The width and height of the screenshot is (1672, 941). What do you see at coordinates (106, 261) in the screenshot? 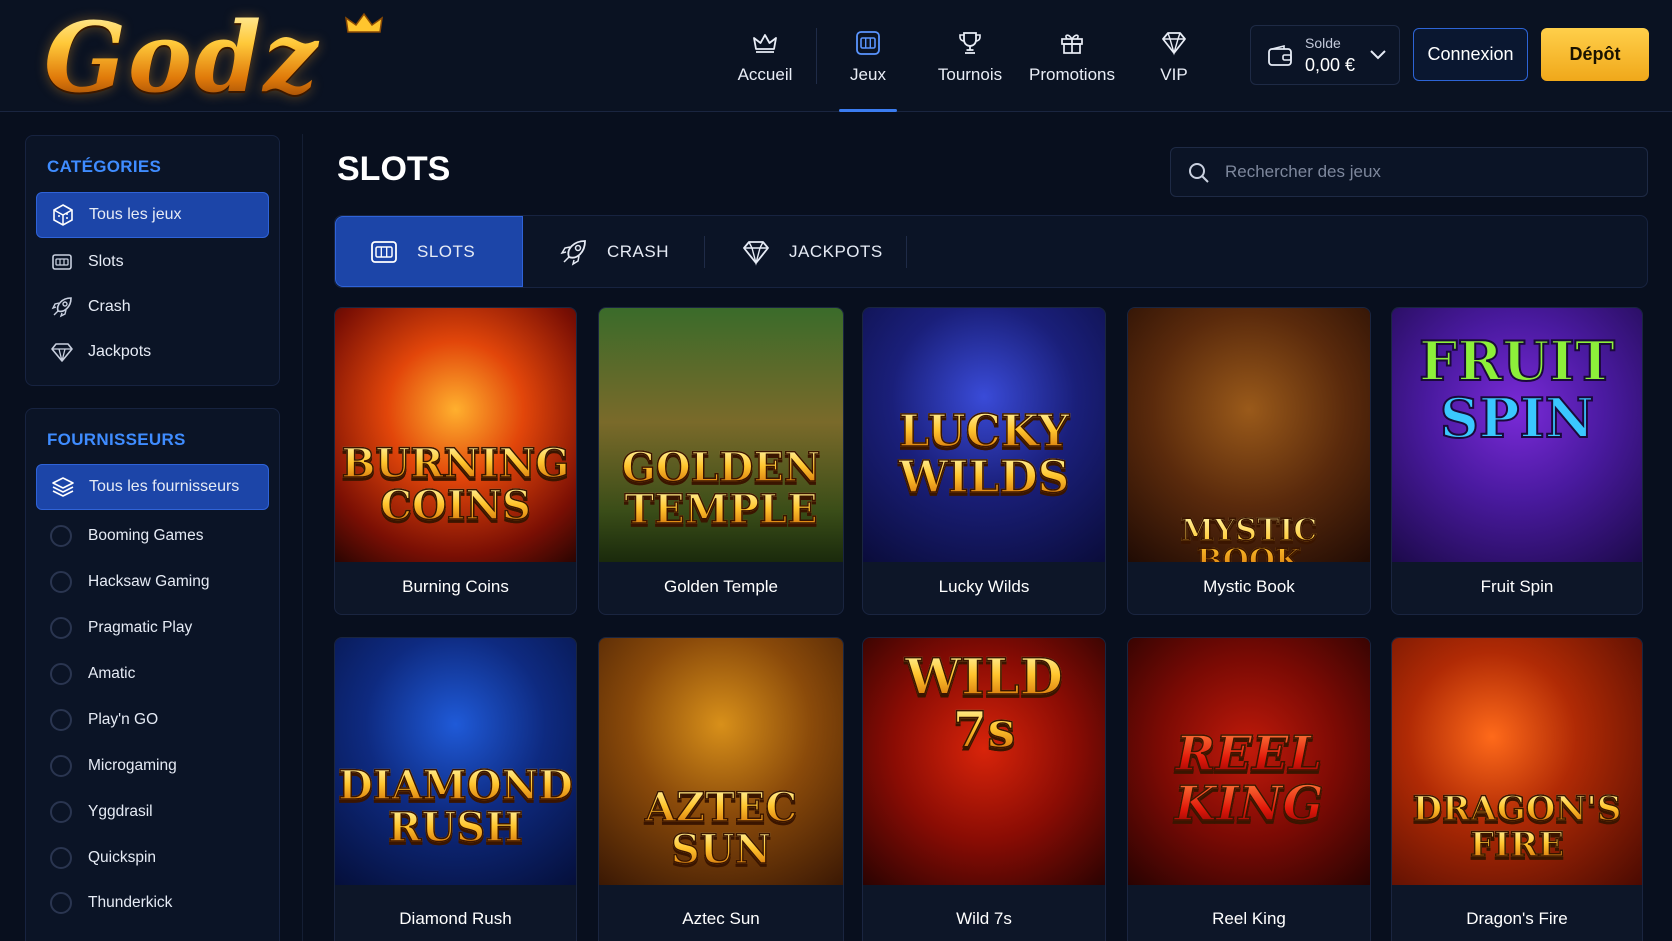
I see `category-label: Slots` at bounding box center [106, 261].